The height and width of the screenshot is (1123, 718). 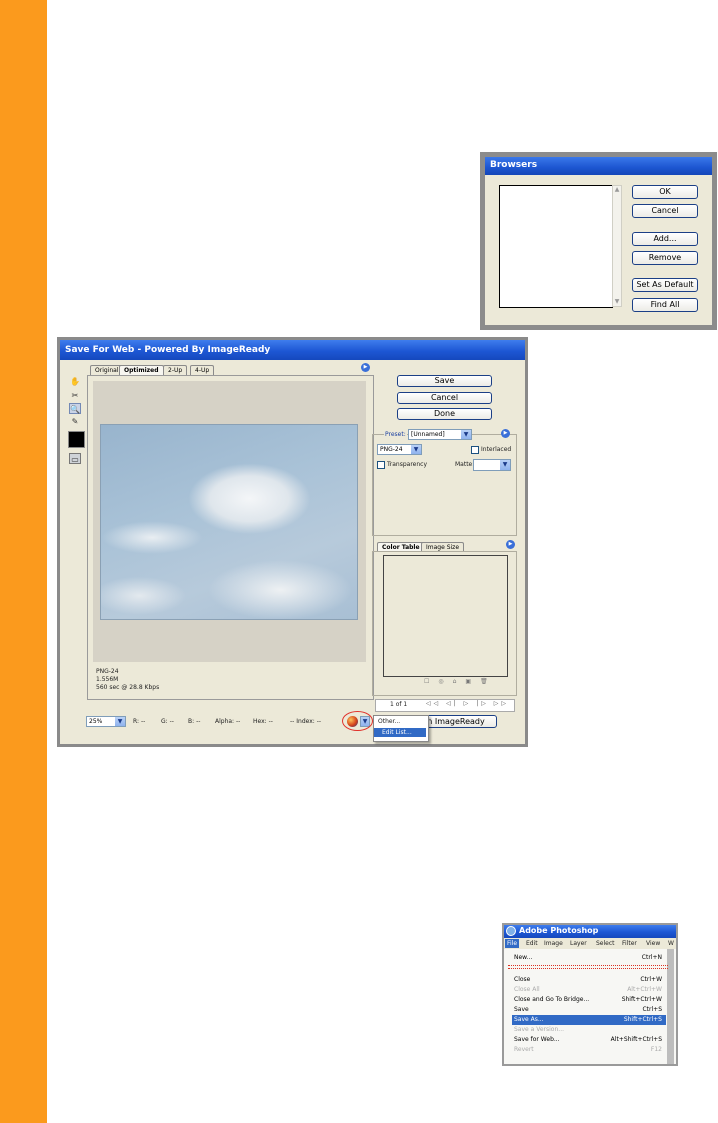 What do you see at coordinates (465, 464) in the screenshot?
I see `matte-label: Matte:` at bounding box center [465, 464].